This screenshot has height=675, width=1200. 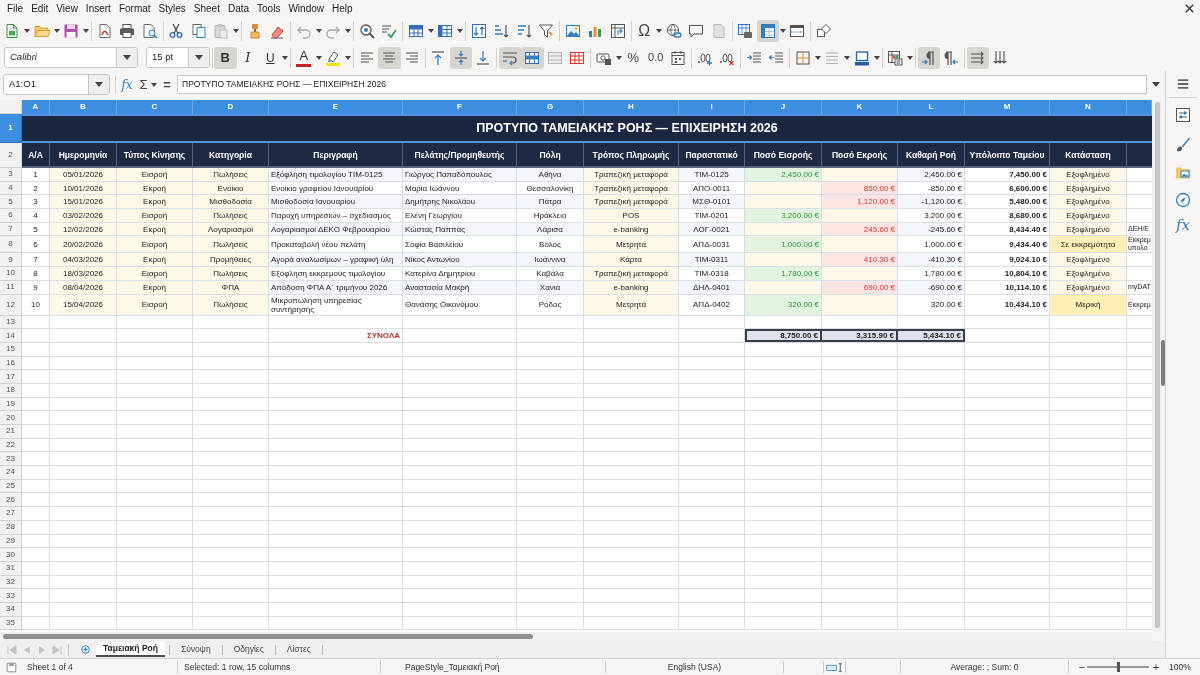 What do you see at coordinates (678, 57) in the screenshot?
I see `calendar-icon` at bounding box center [678, 57].